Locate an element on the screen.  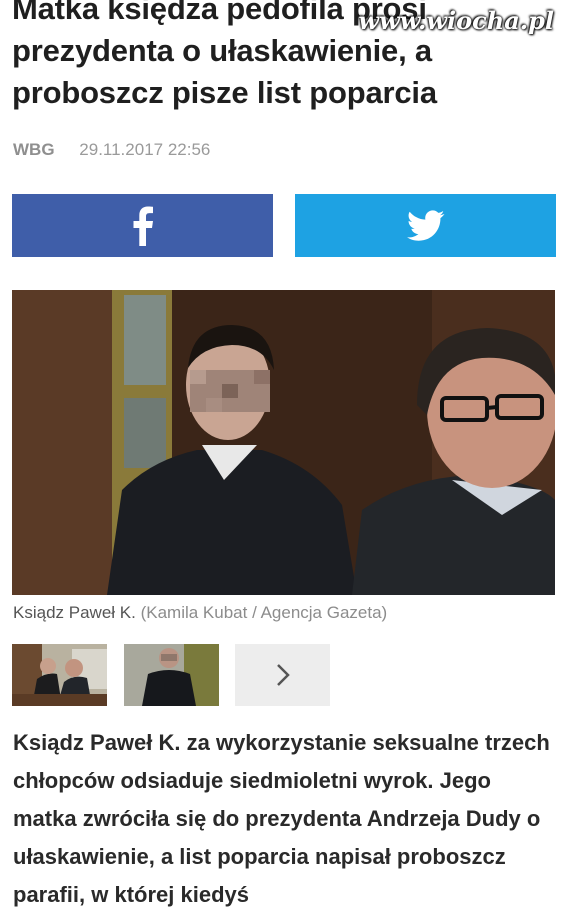
facebook-share-button is located at coordinates (142, 225).